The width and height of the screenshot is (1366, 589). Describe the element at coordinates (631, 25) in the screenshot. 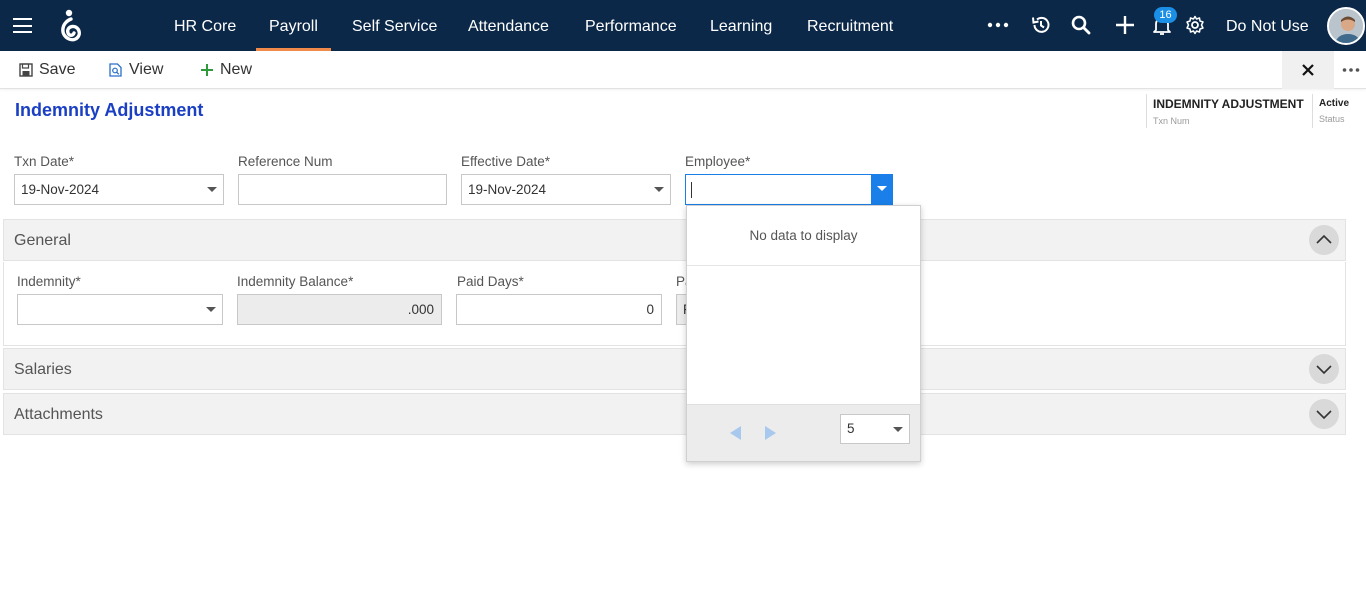

I see `nav-performance: Performance` at that location.